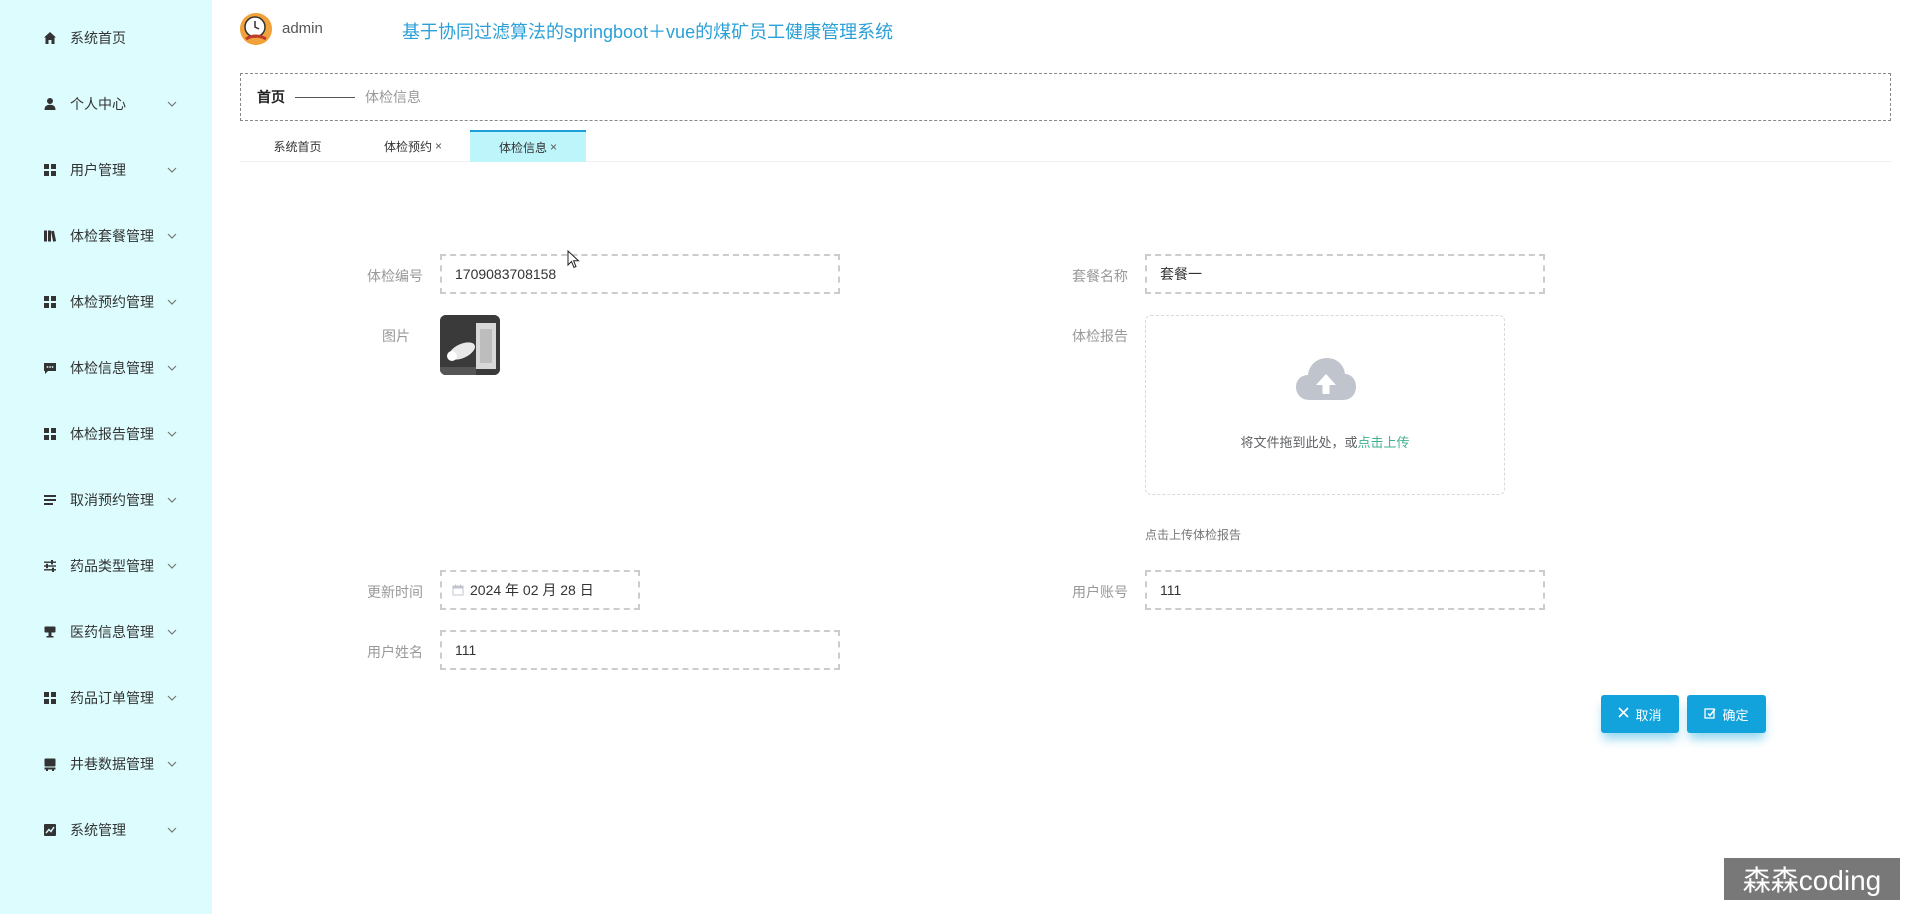 The width and height of the screenshot is (1912, 914). Describe the element at coordinates (50, 104) in the screenshot. I see `user-icon` at that location.